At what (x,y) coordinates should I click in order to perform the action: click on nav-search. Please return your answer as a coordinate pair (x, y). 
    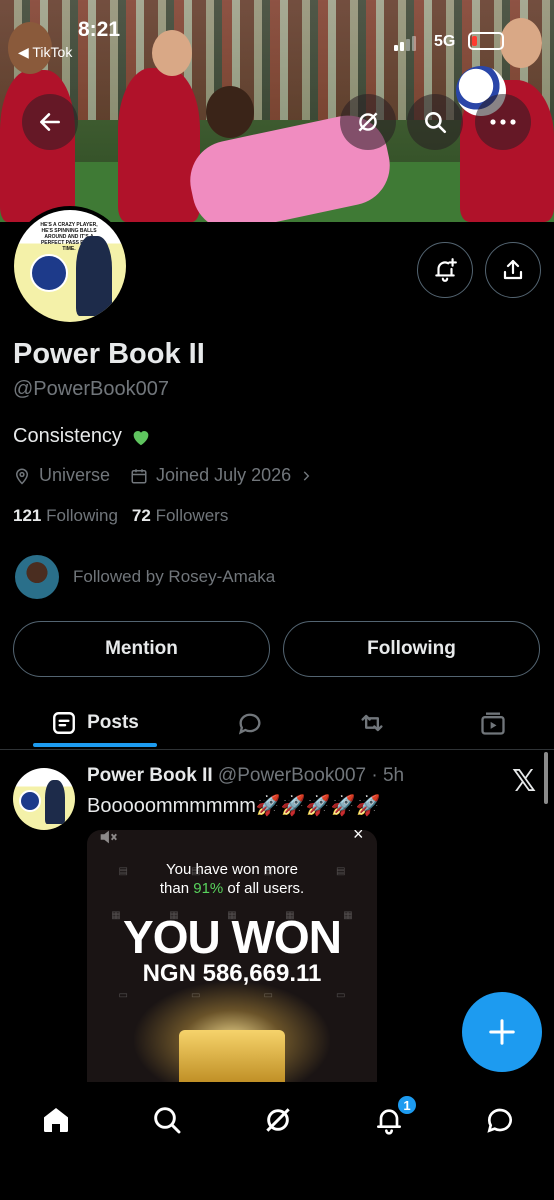
    Looking at the image, I should click on (167, 1120).